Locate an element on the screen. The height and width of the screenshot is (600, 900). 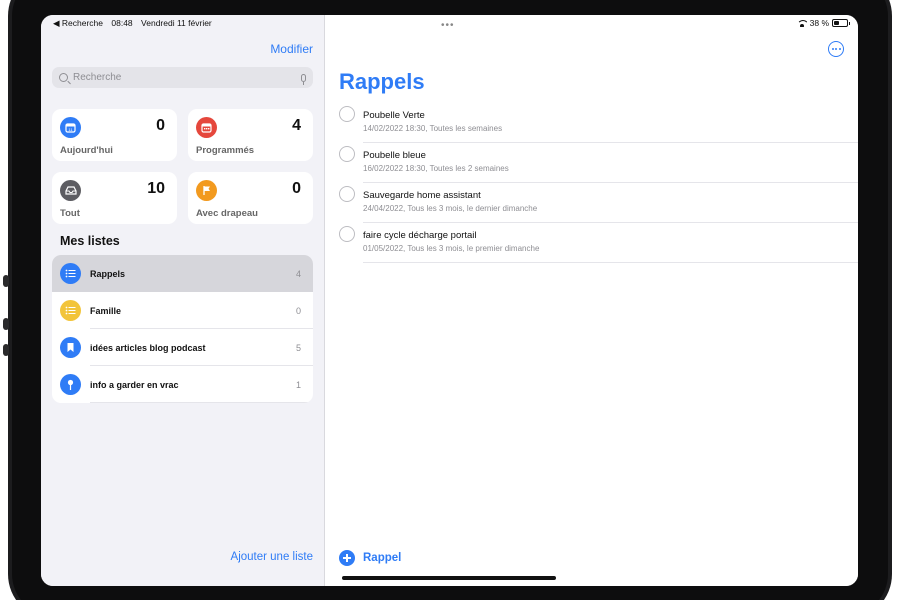
reminder-title: Poubelle Verte is located at coordinates (394, 115).